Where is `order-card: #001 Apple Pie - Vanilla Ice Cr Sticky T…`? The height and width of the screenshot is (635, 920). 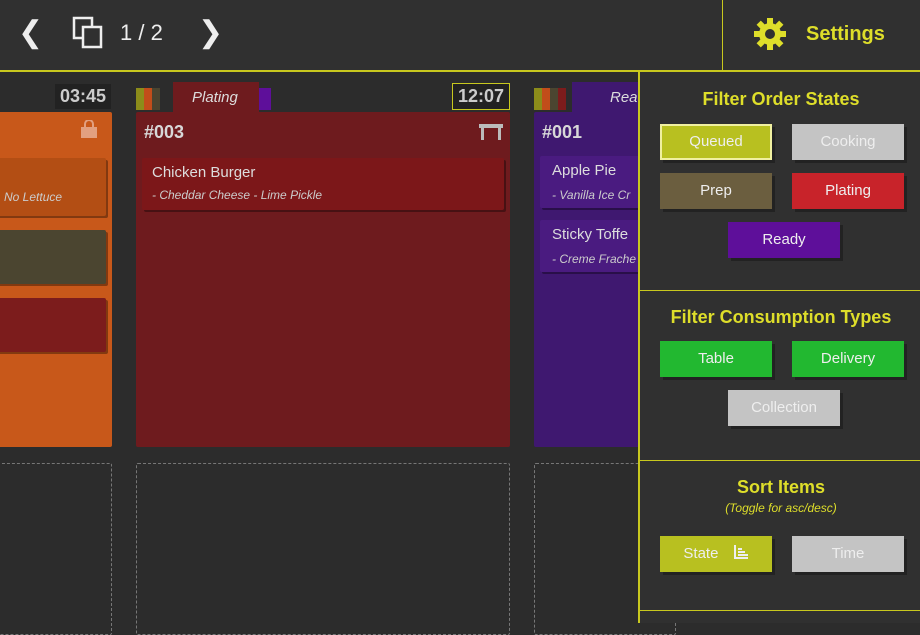
order-card: #001 Apple Pie - Vanilla Ice Cr Sticky T… is located at coordinates (604, 279).